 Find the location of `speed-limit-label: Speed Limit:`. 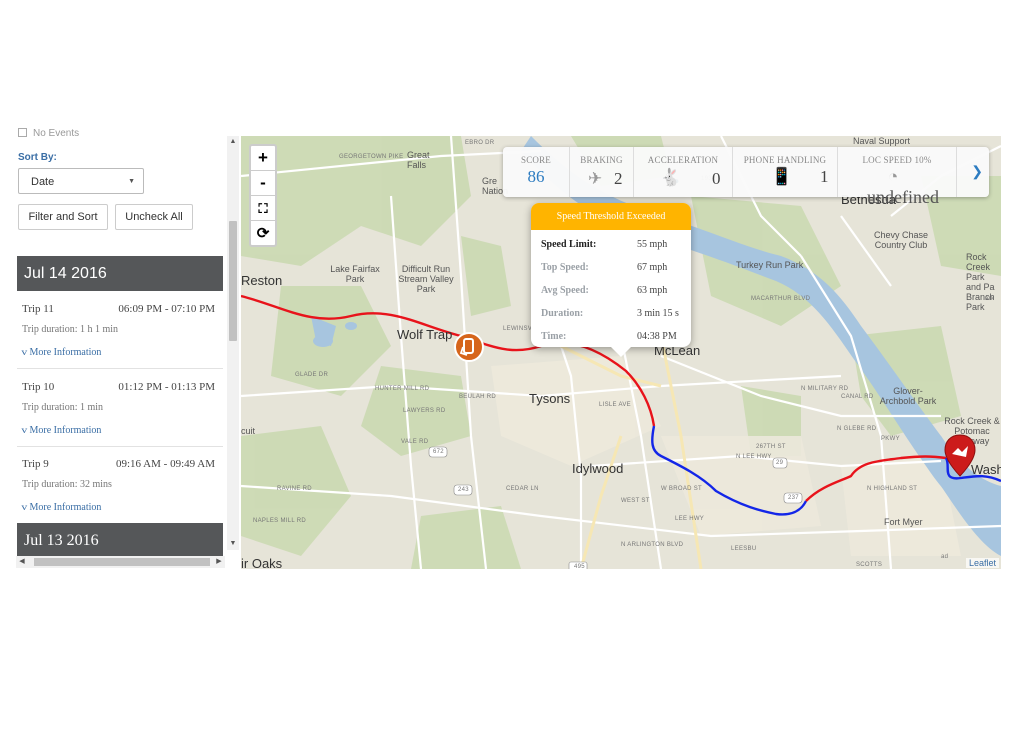

speed-limit-label: Speed Limit: is located at coordinates (569, 244).